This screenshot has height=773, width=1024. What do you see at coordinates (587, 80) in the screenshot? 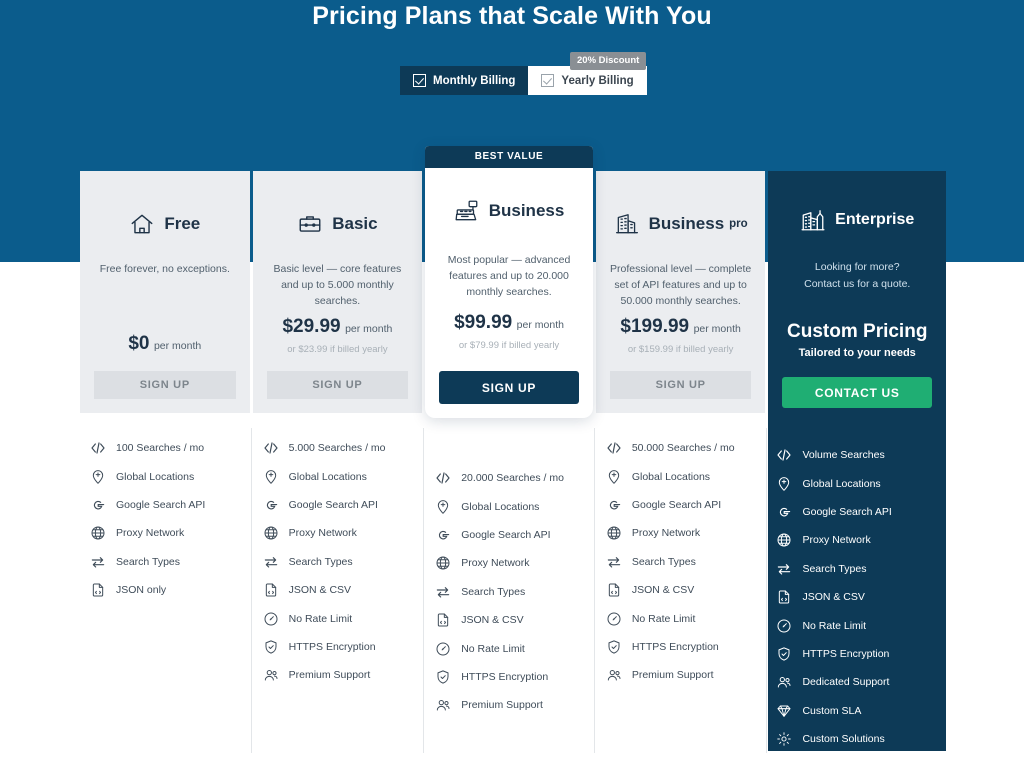
I see `toggle-option-yearly: Yearly Billing` at bounding box center [587, 80].